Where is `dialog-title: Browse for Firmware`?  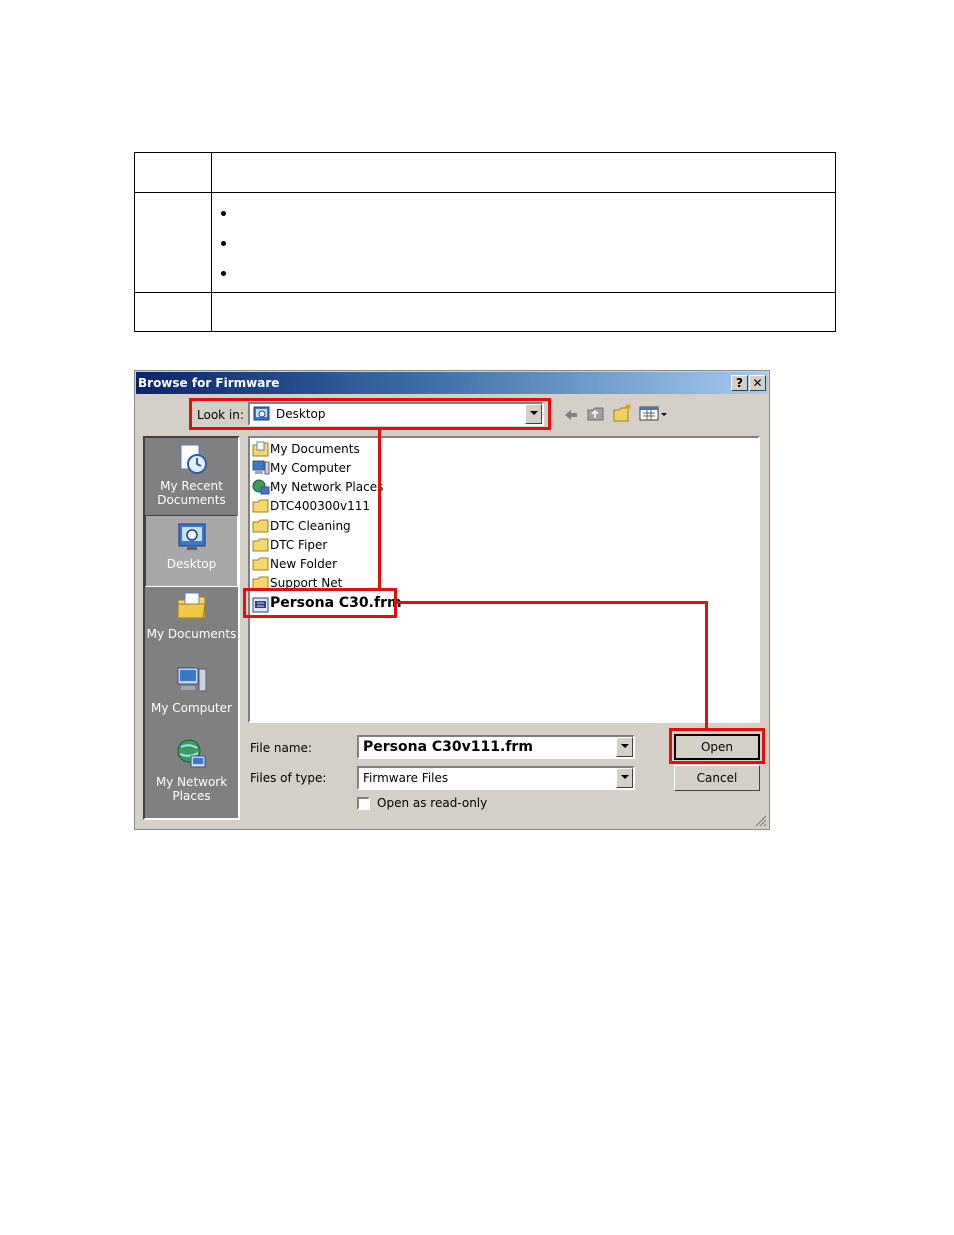
dialog-title: Browse for Firmware is located at coordinates (209, 383).